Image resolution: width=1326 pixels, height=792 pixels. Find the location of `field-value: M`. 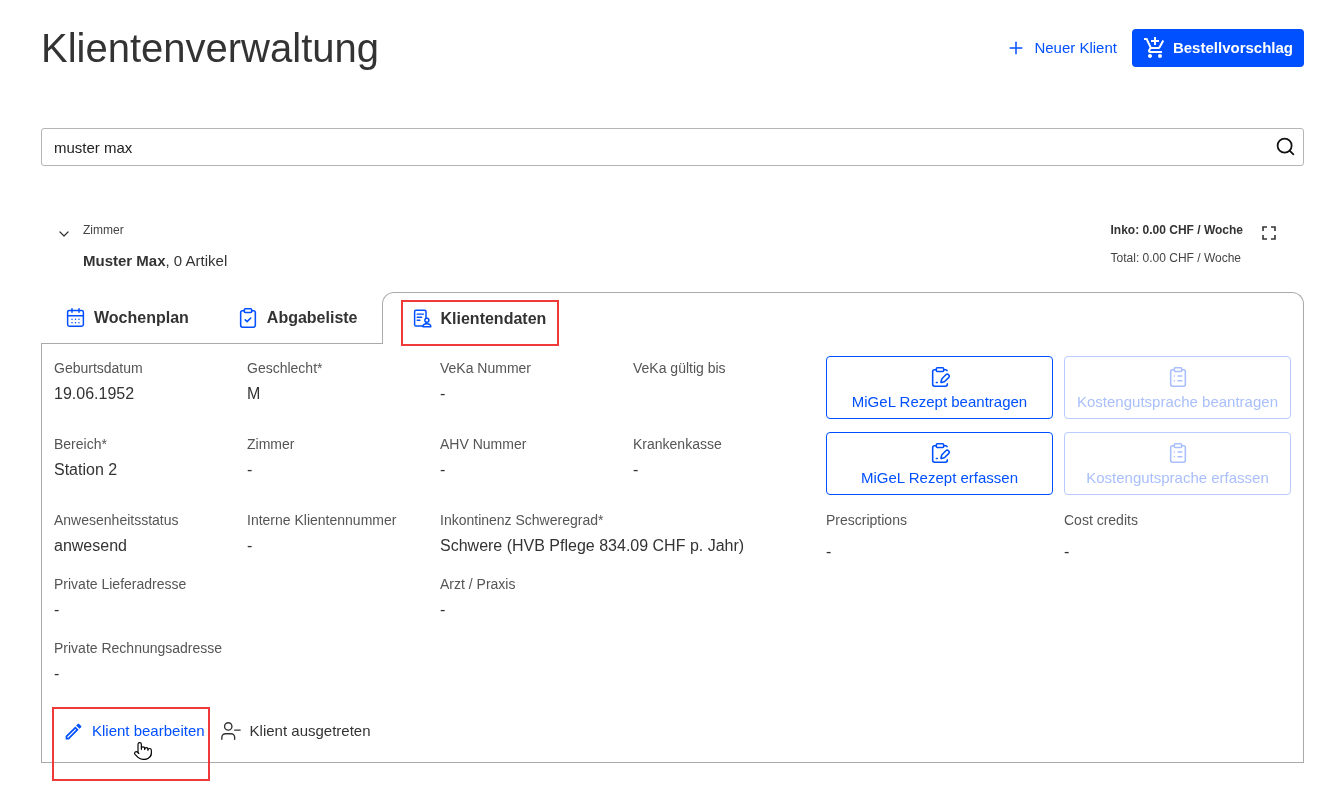

field-value: M is located at coordinates (254, 394).